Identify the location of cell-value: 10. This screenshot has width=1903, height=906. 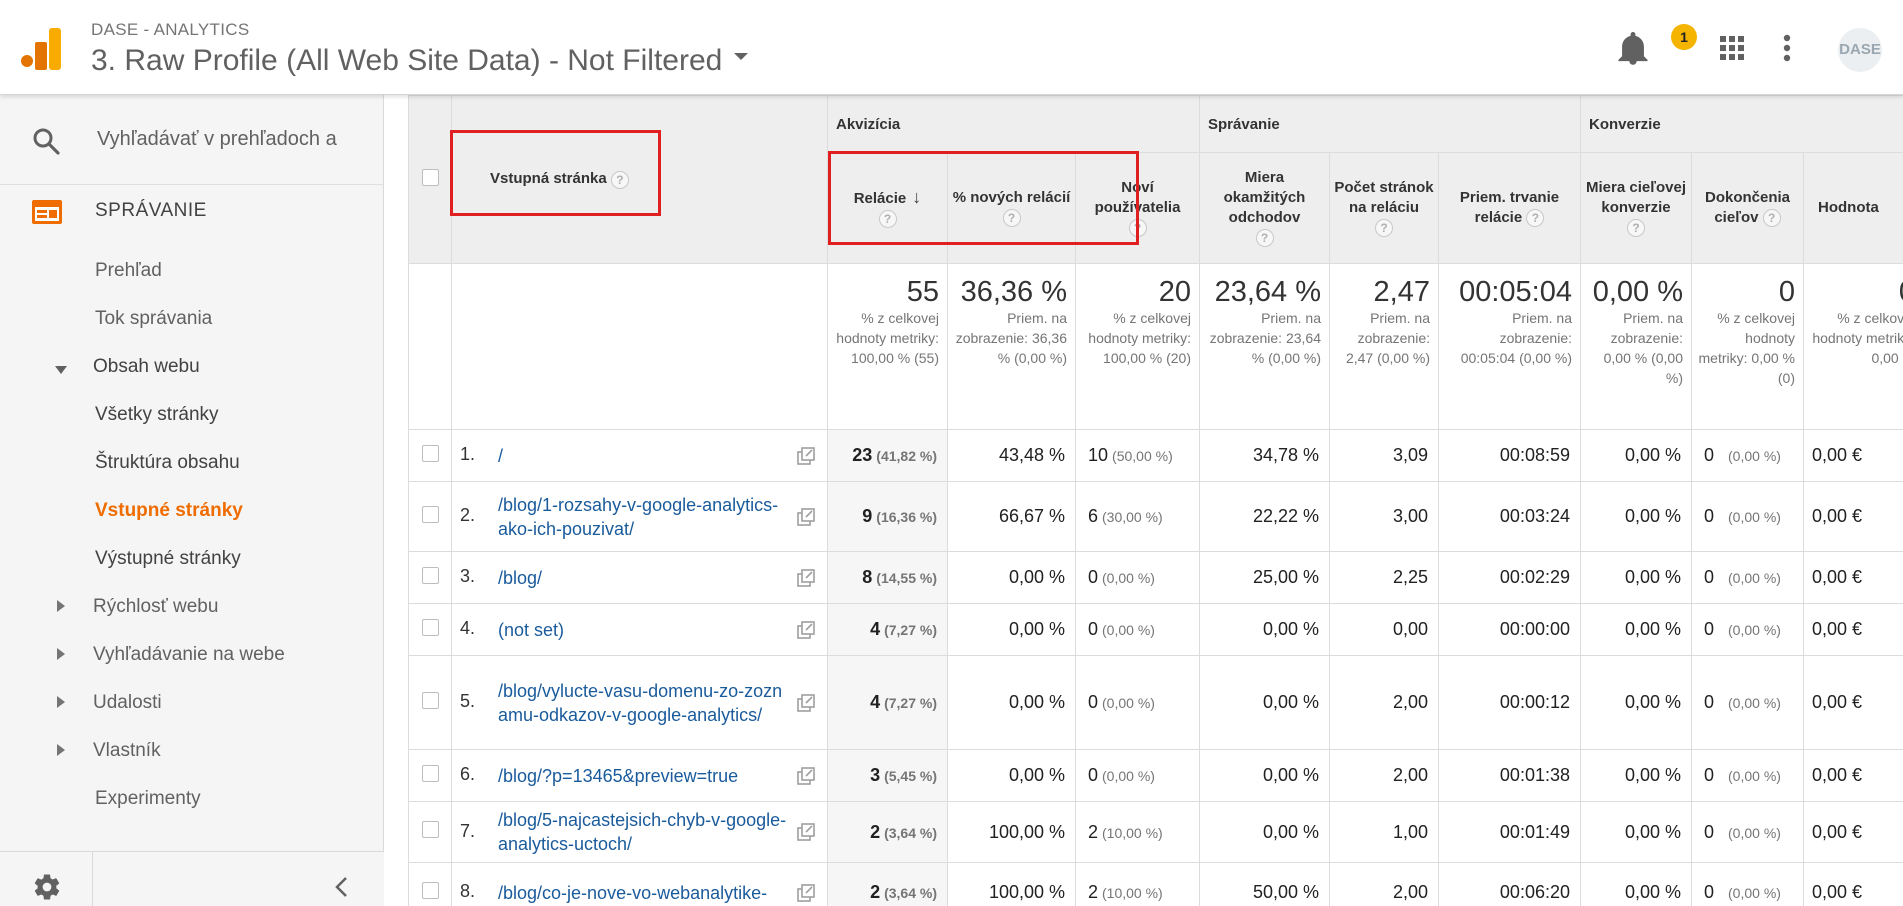
(1098, 455).